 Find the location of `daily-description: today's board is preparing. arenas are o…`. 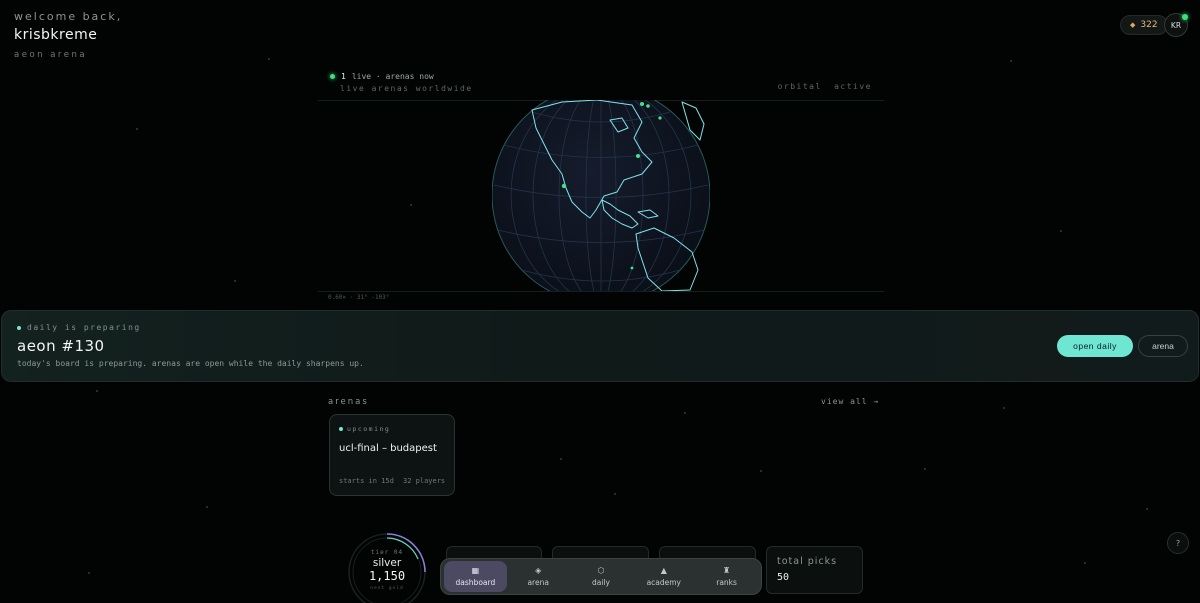

daily-description: today's board is preparing. arenas are o… is located at coordinates (190, 363).